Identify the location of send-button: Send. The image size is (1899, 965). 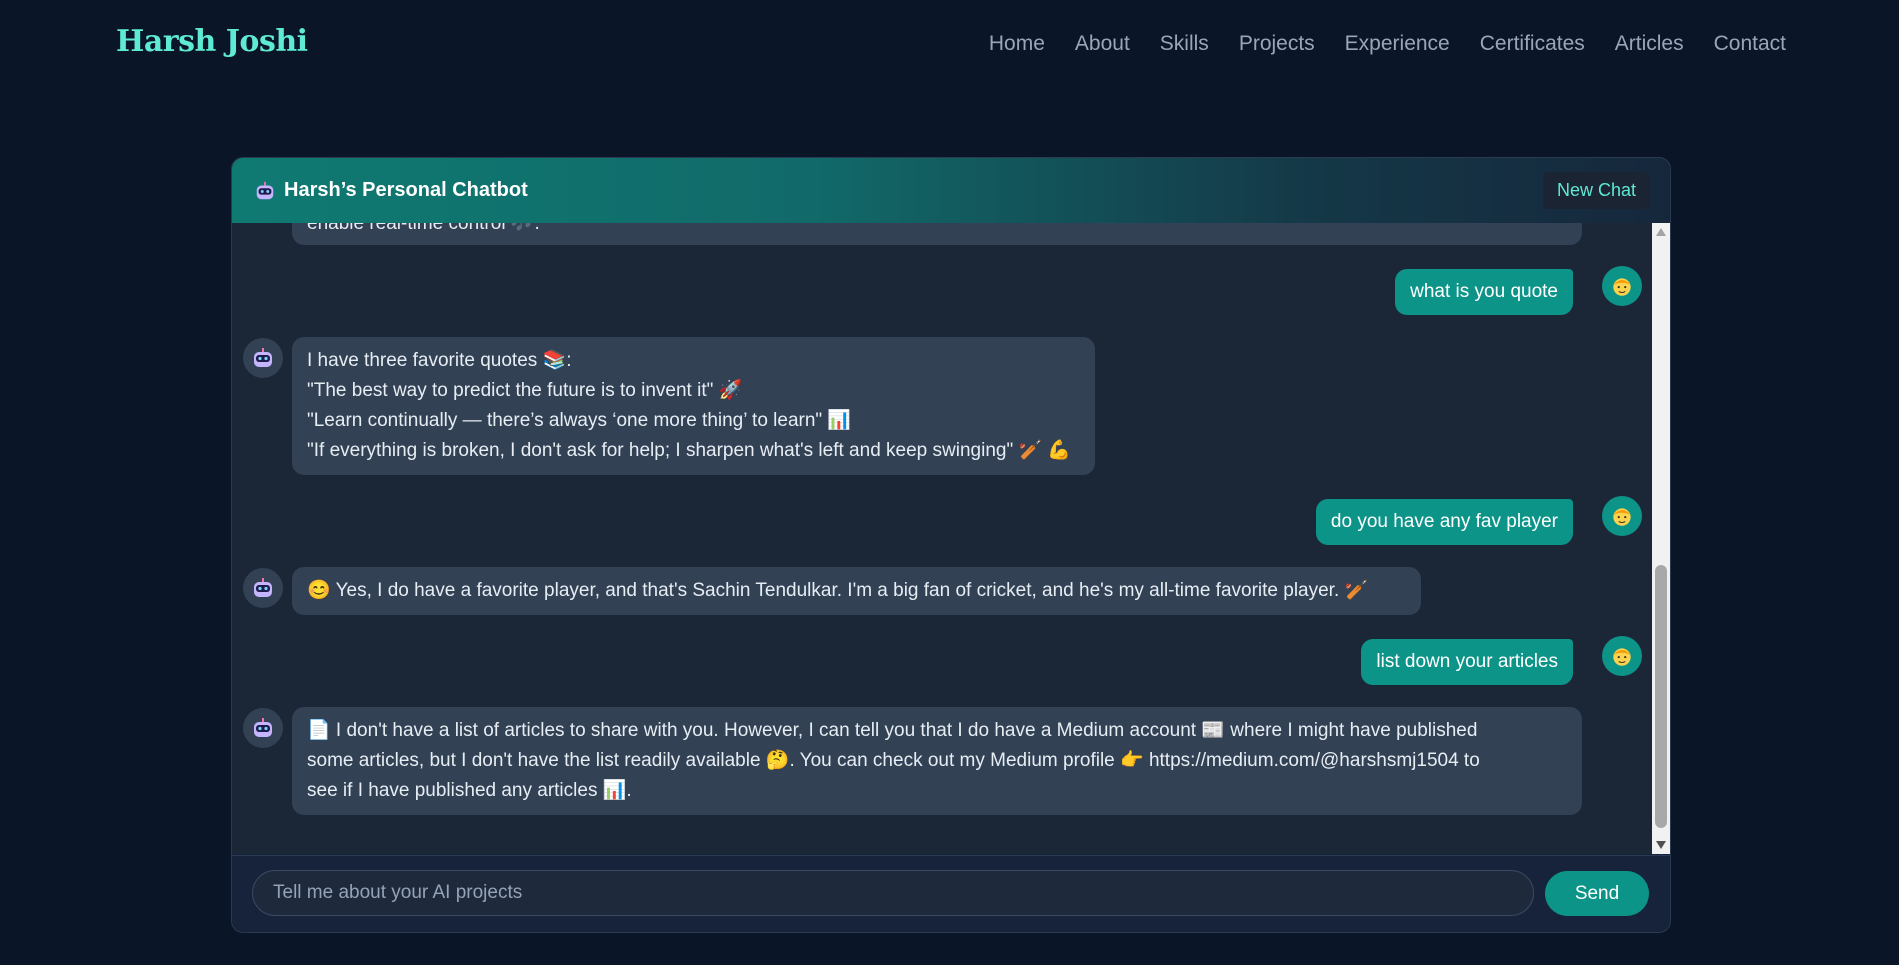
(1597, 893).